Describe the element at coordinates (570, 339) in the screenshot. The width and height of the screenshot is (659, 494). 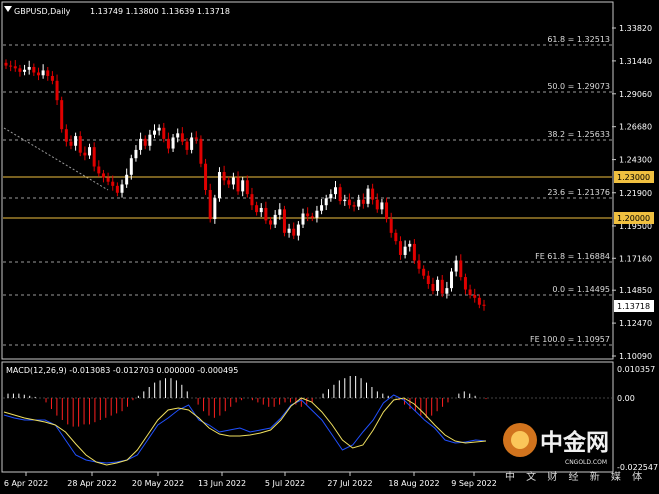
I see `fib-label-fe-100: FE 100.0 = 1.10957` at that location.